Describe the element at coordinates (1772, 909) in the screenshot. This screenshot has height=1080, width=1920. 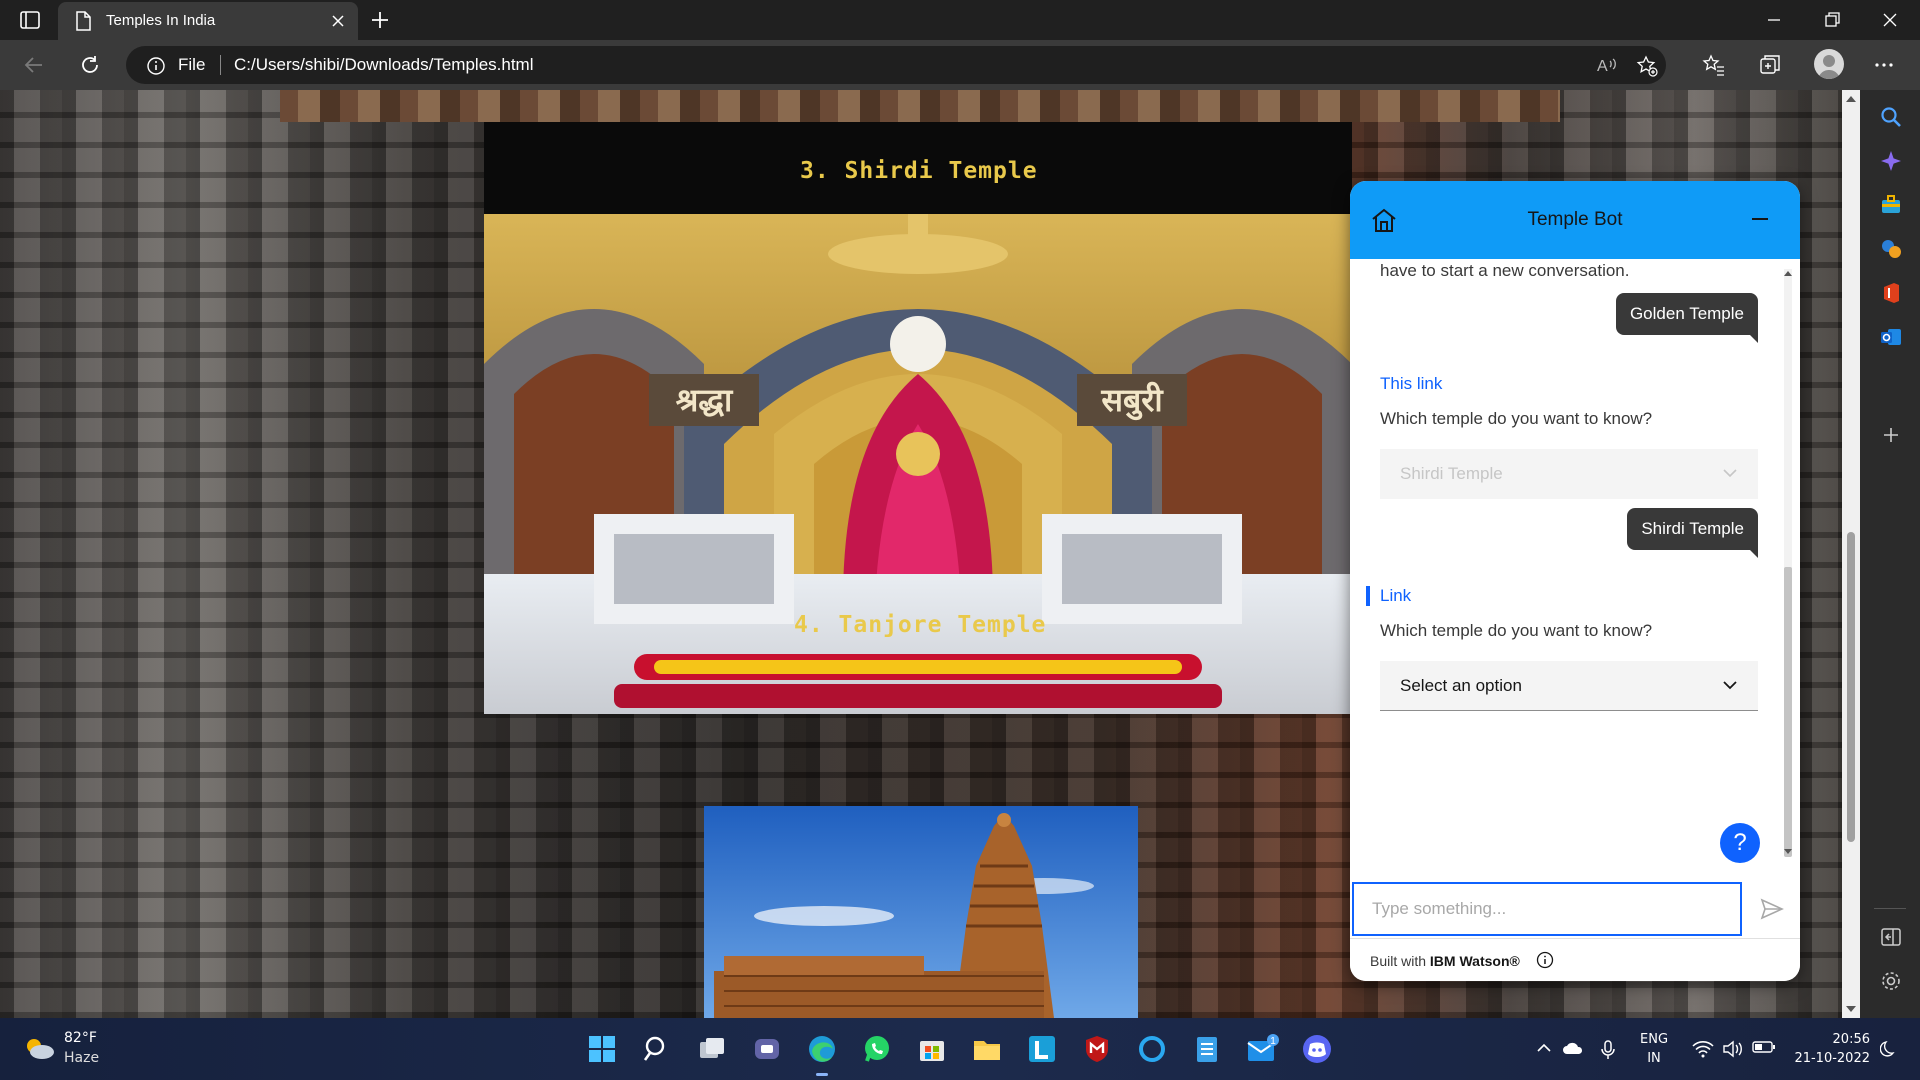
I see `send-icon` at that location.